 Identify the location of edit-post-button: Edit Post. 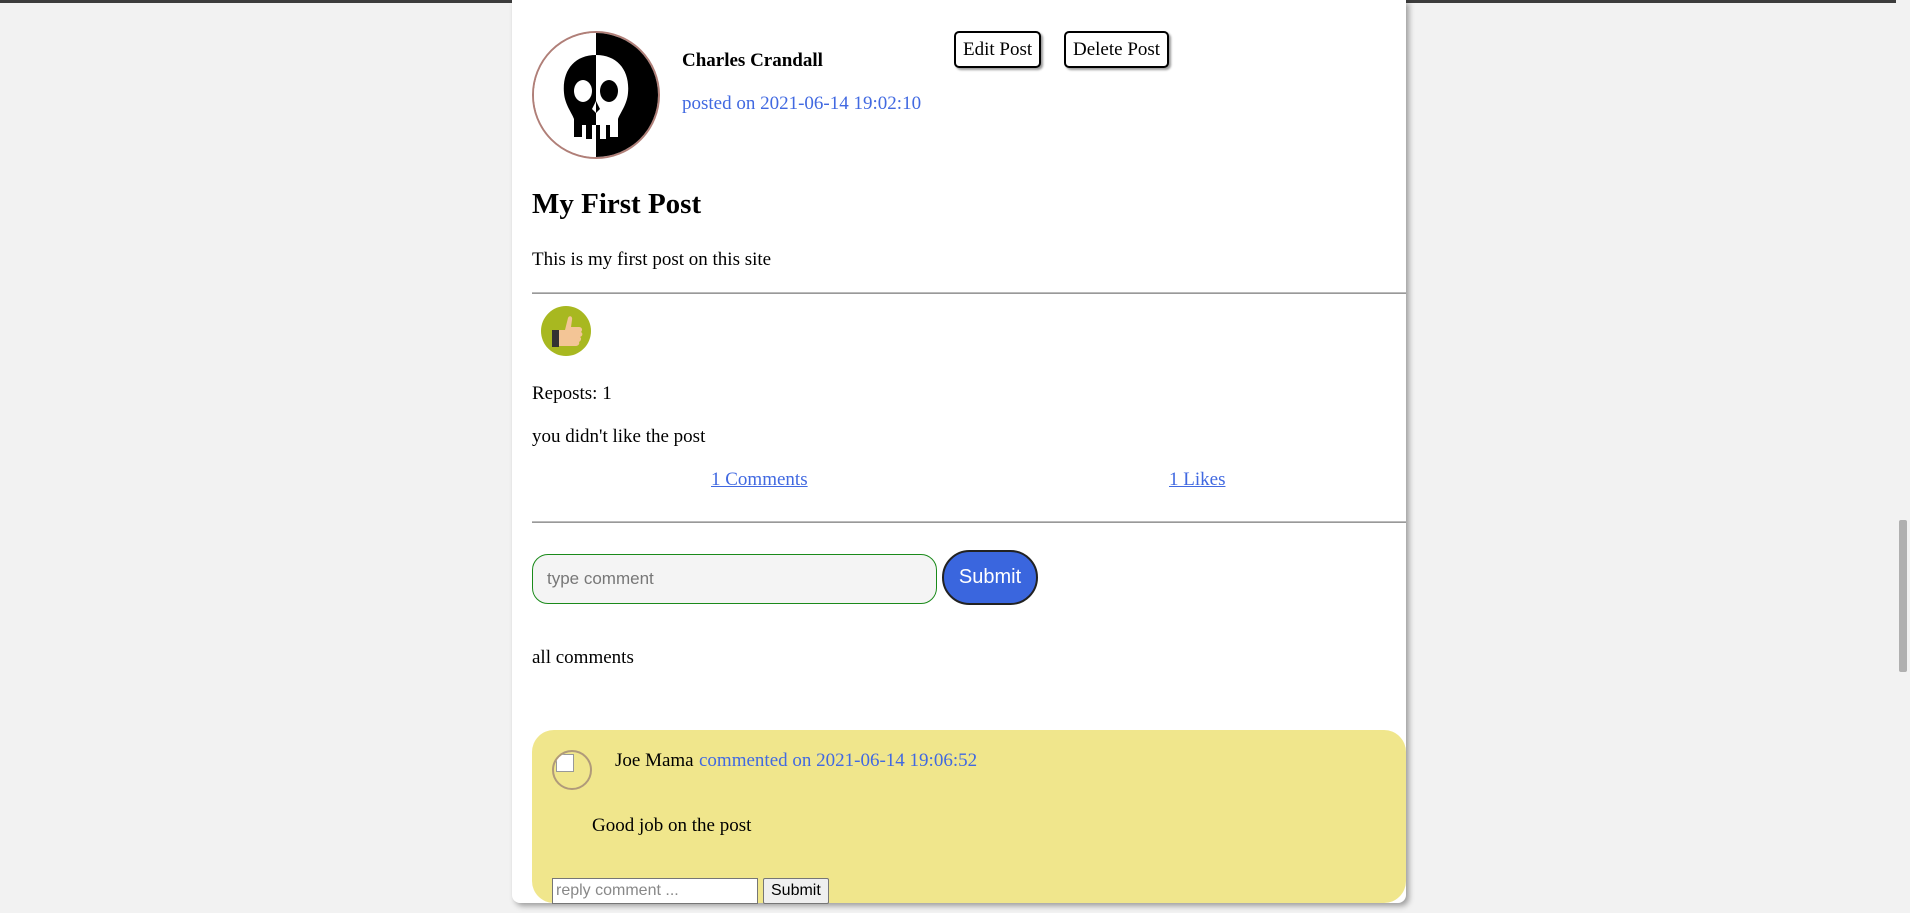
(998, 49).